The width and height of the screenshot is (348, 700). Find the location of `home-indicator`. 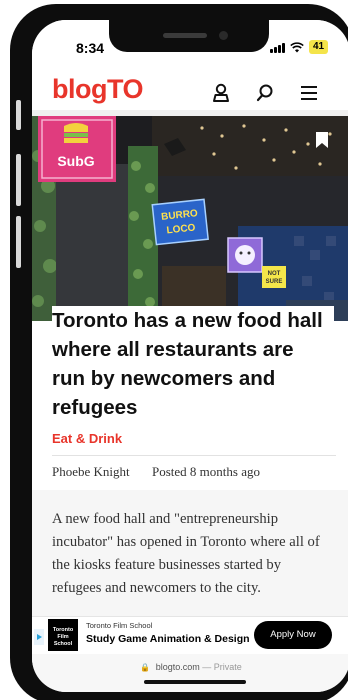

home-indicator is located at coordinates (195, 682).